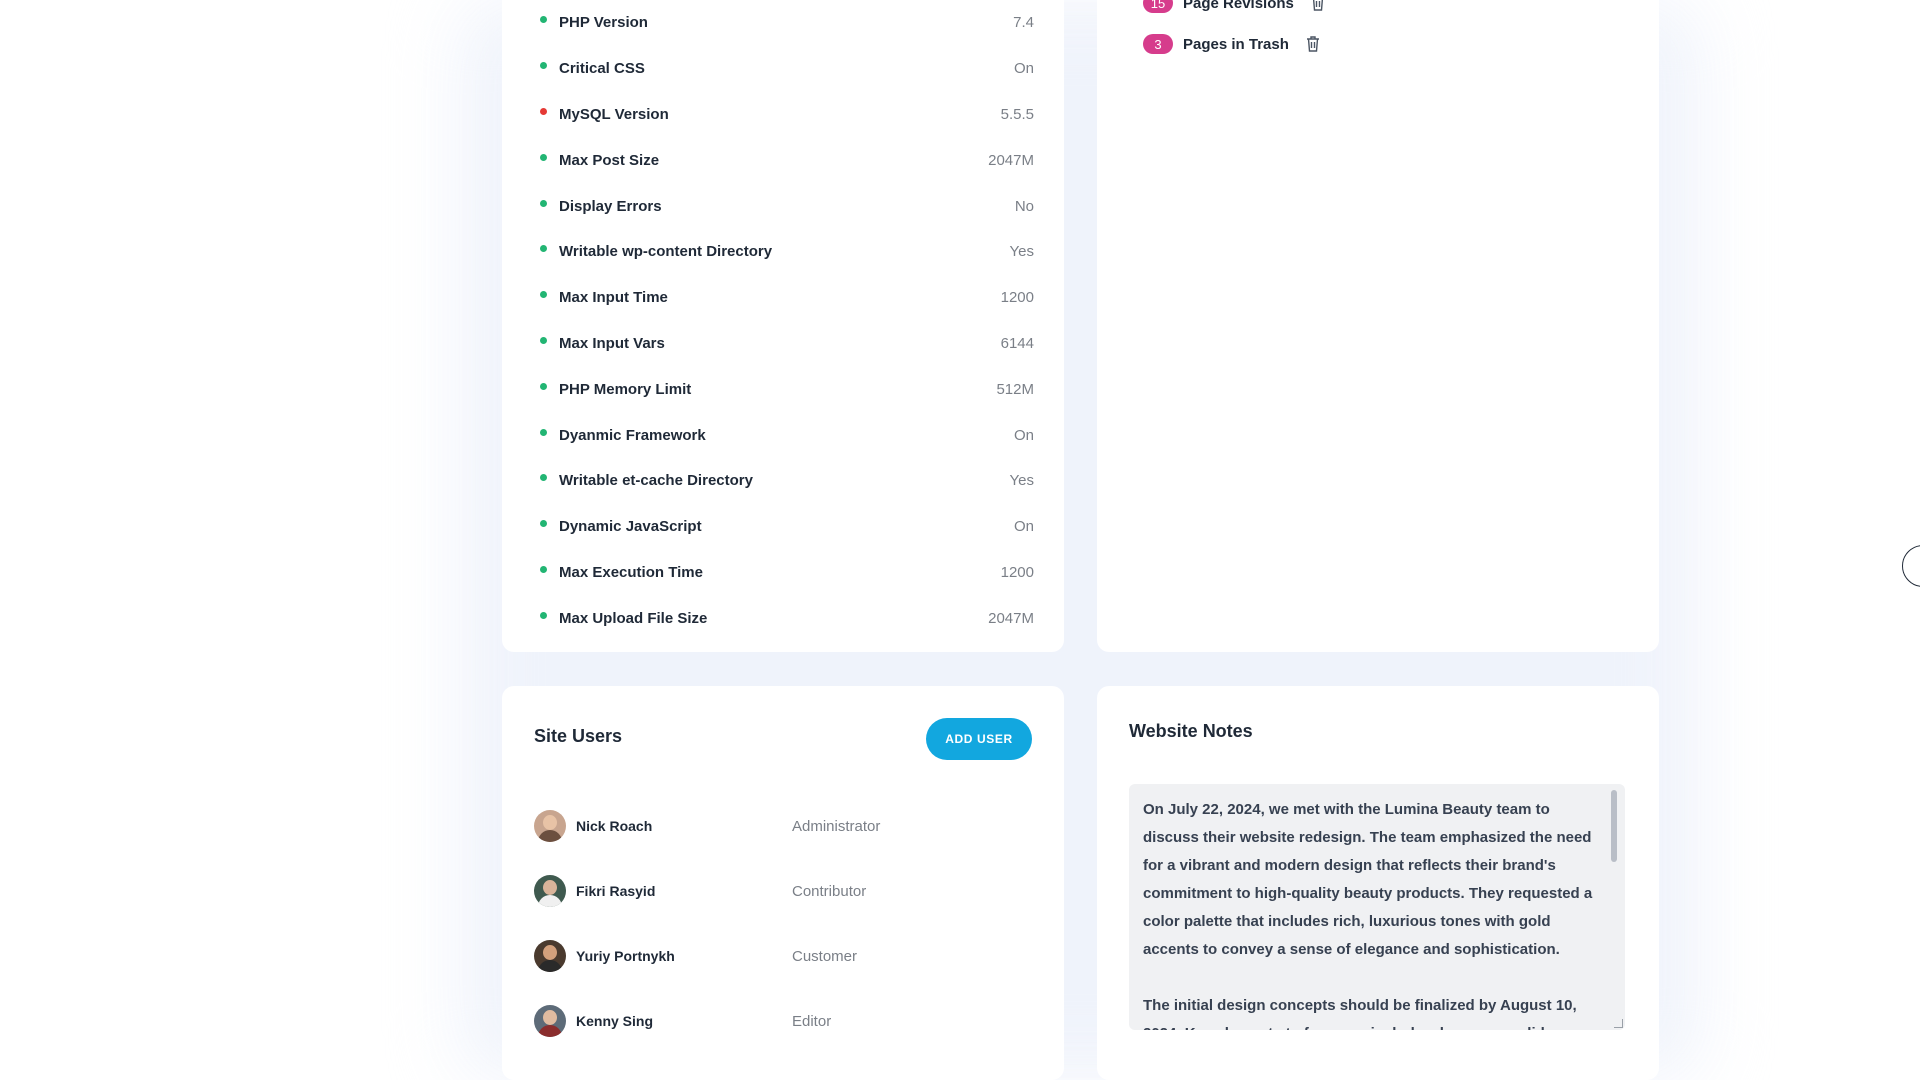 Image resolution: width=1920 pixels, height=1080 pixels. I want to click on health-row: Dynamic JavaScript On, so click(787, 527).